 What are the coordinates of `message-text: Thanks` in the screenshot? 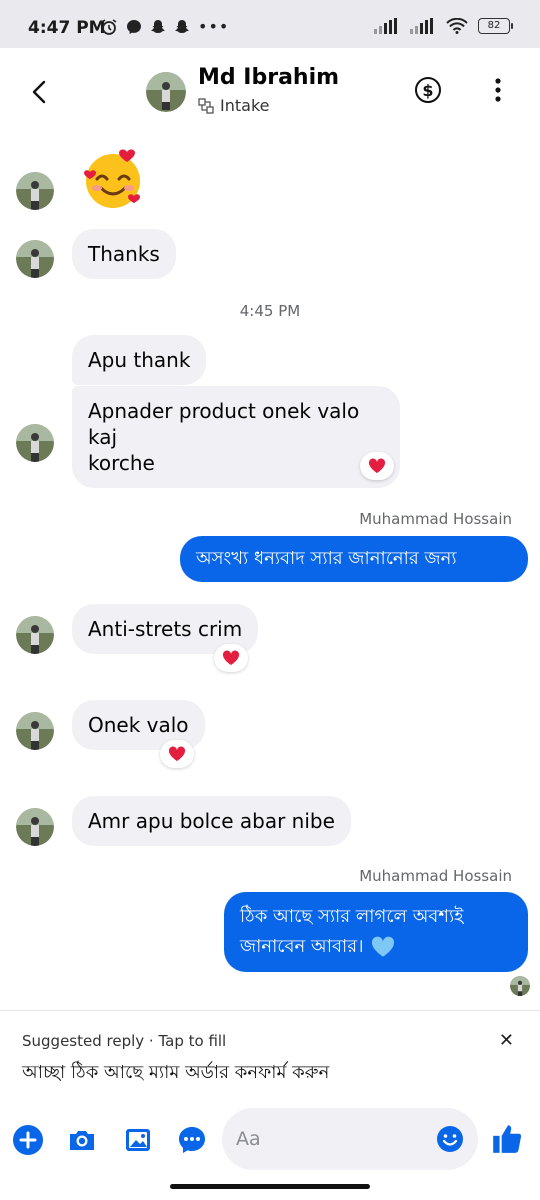 It's located at (124, 254).